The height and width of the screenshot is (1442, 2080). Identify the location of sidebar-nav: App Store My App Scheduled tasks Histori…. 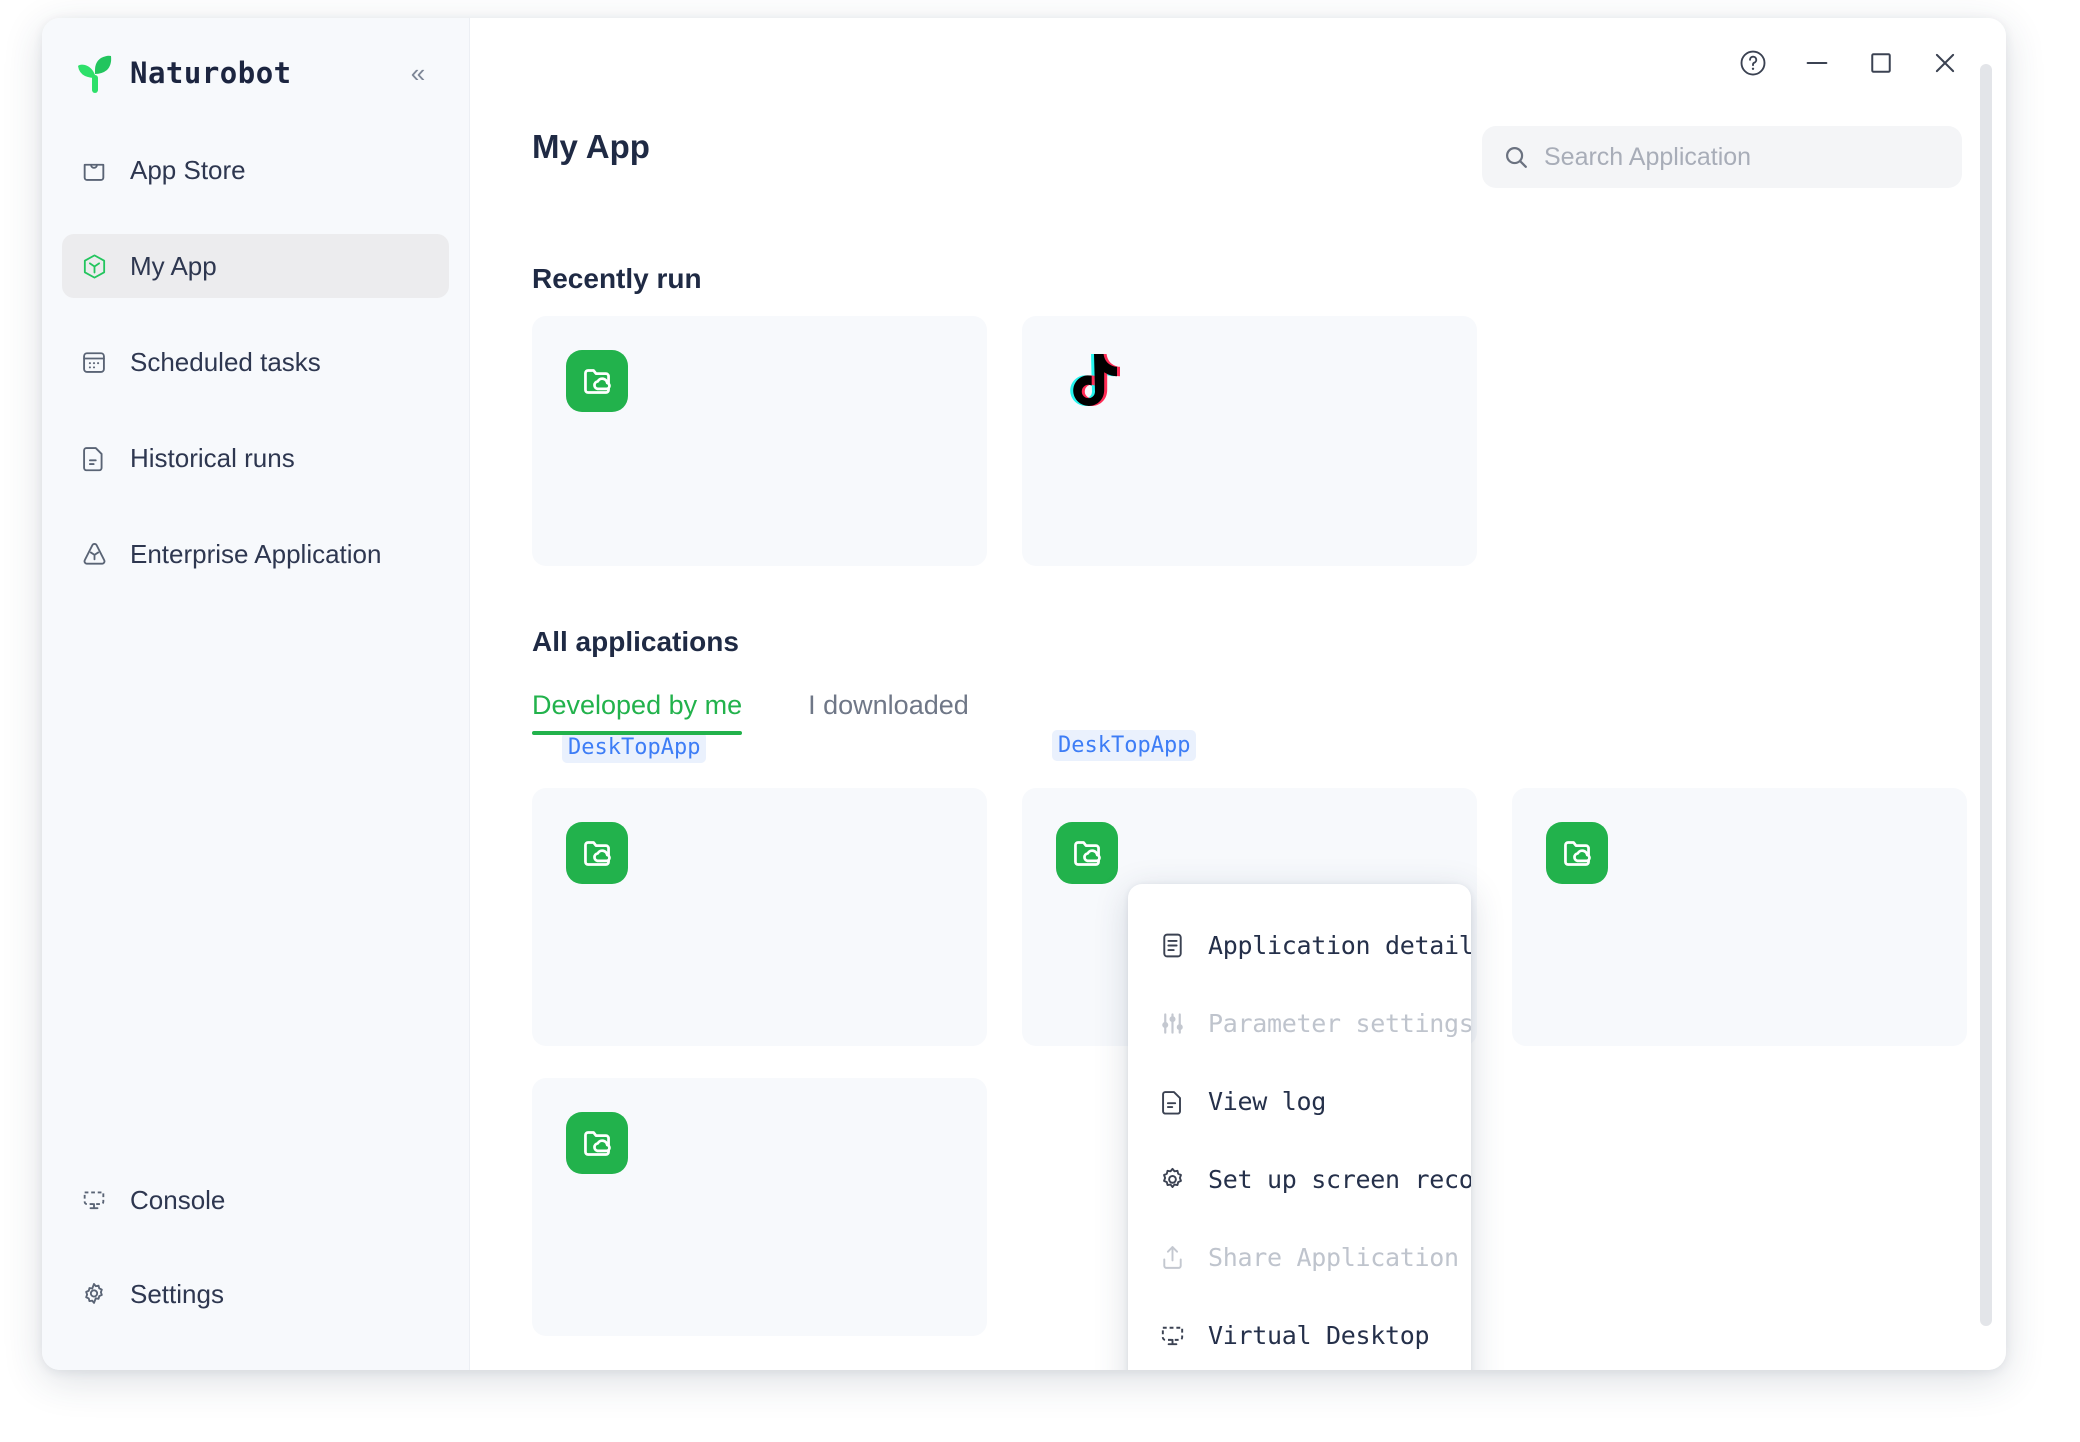
(255, 378).